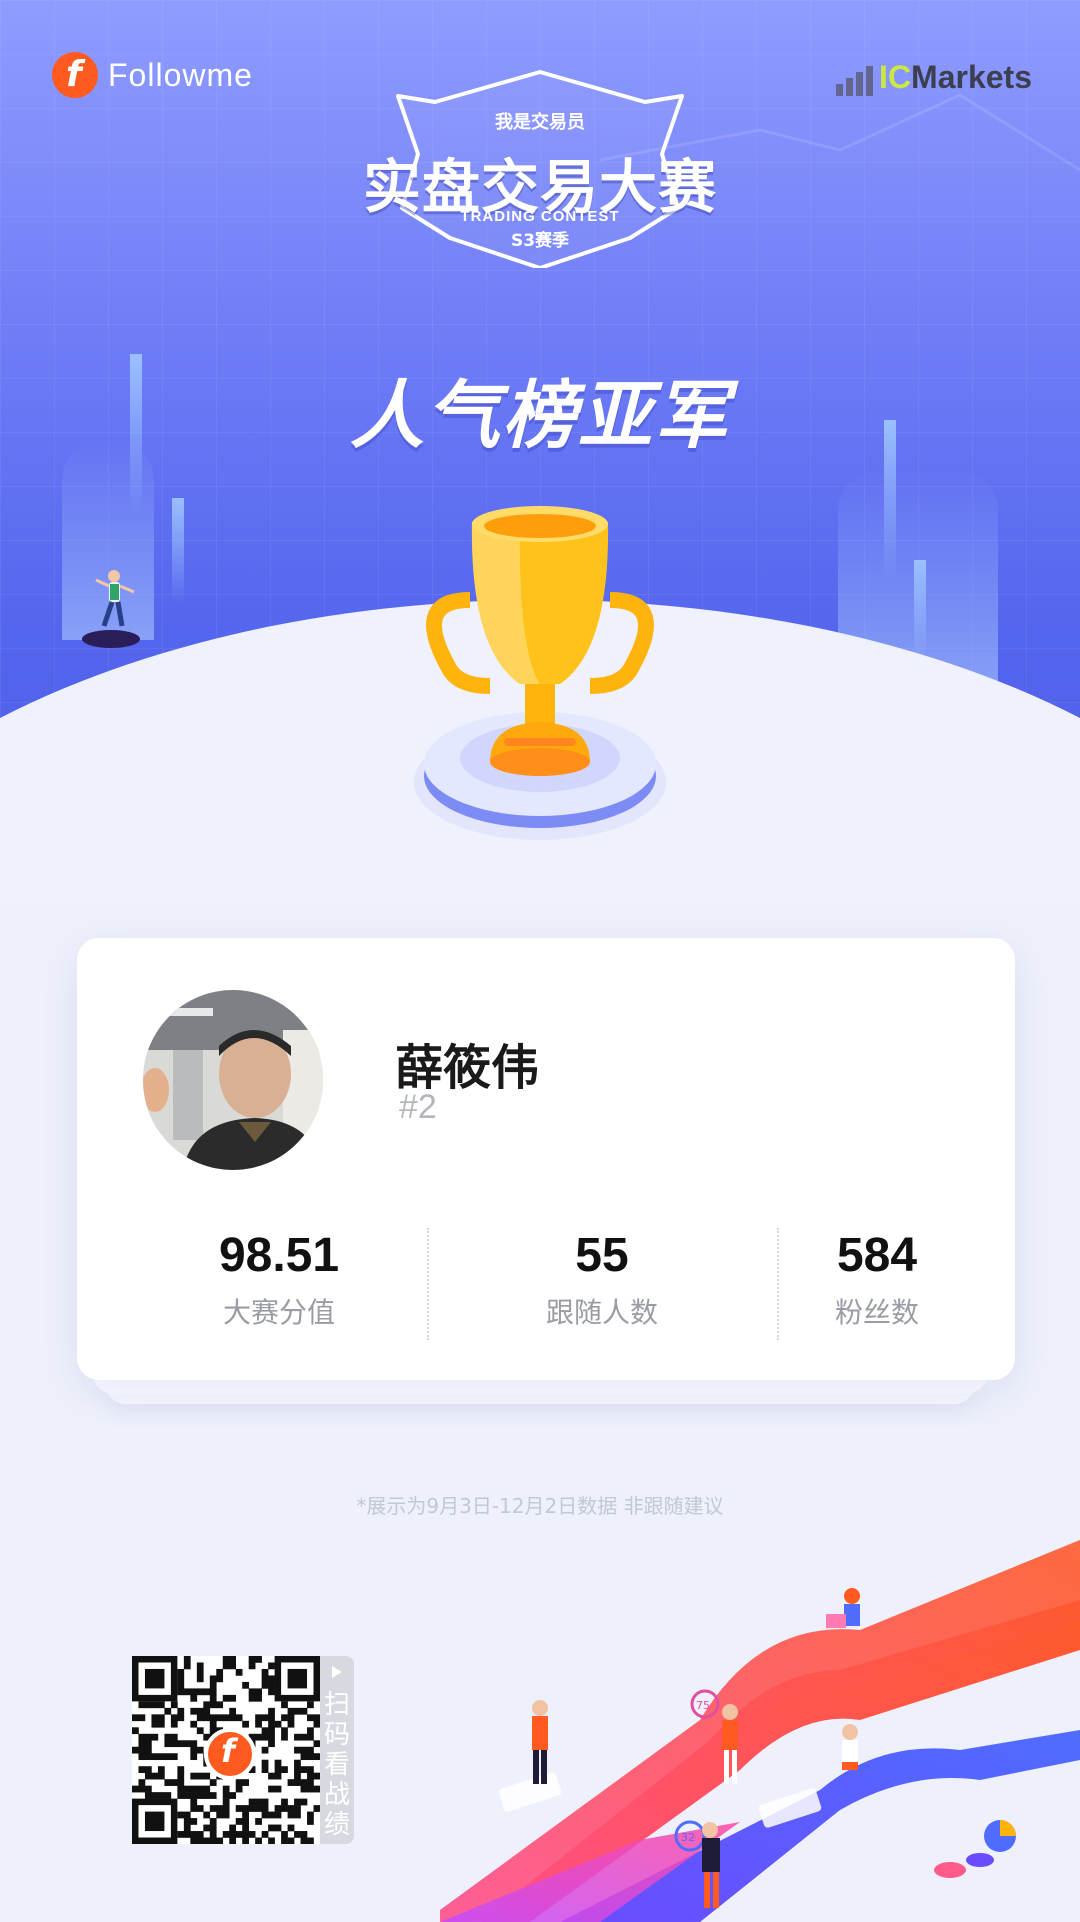 Image resolution: width=1080 pixels, height=1922 pixels. Describe the element at coordinates (877, 1255) in the screenshot. I see `stat-value: 584` at that location.